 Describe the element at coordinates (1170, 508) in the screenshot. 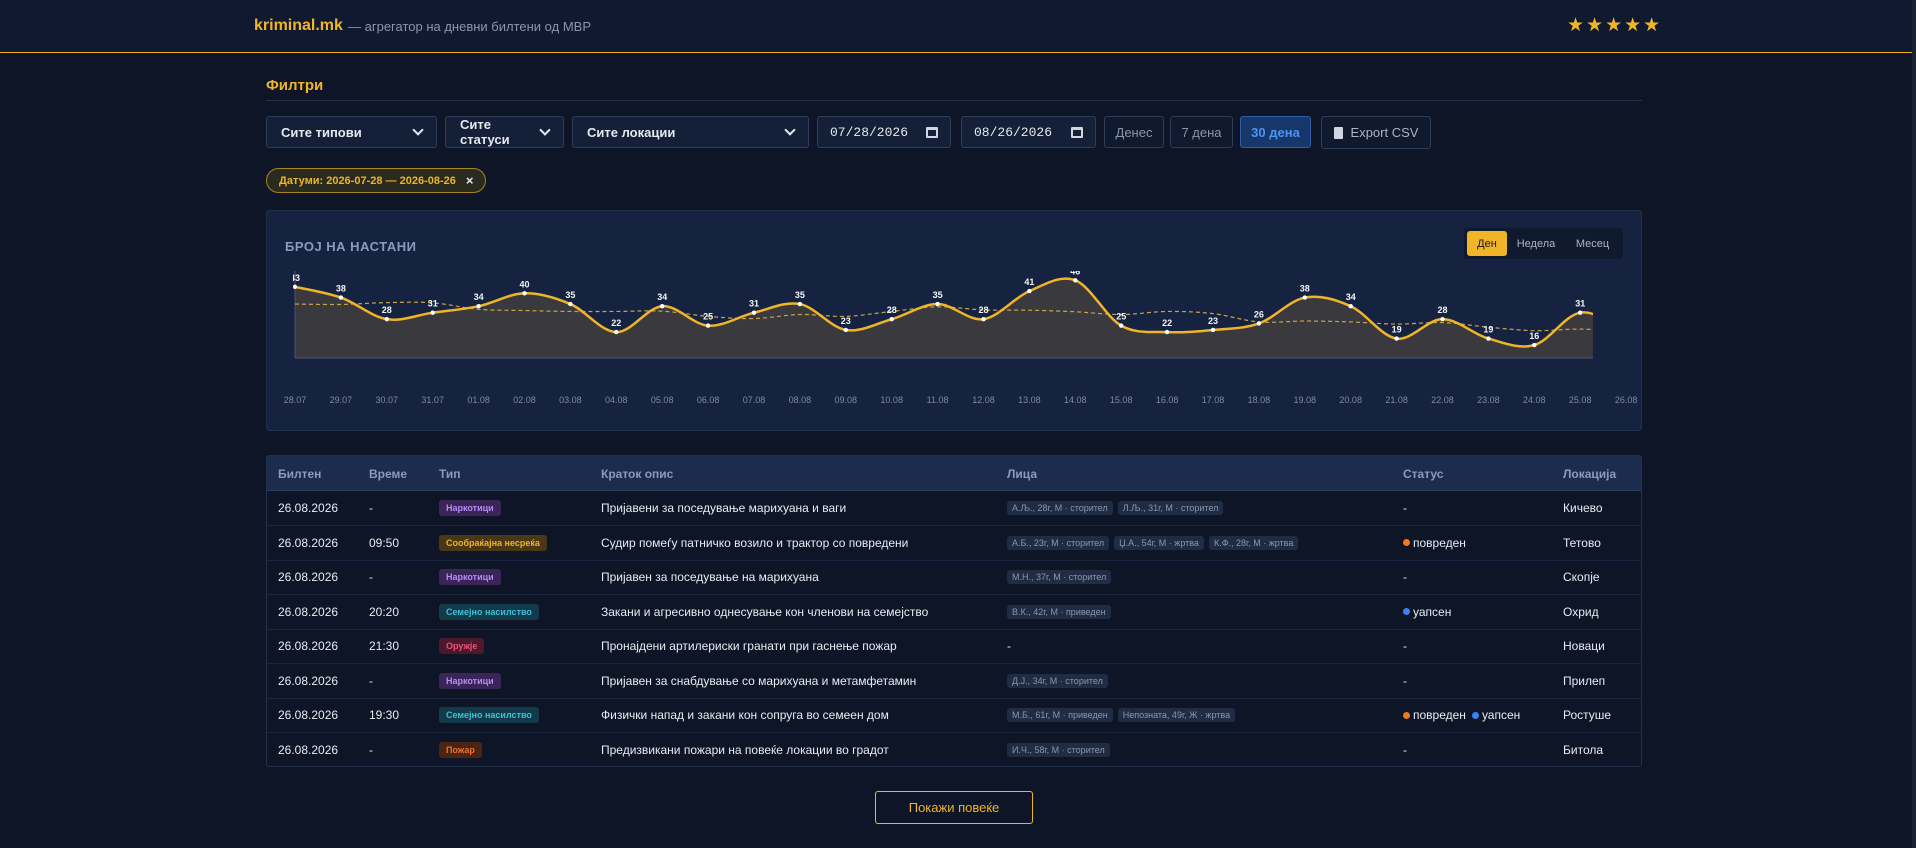

I see `person-tag: Л.Љ., 31г, М · сторител` at that location.